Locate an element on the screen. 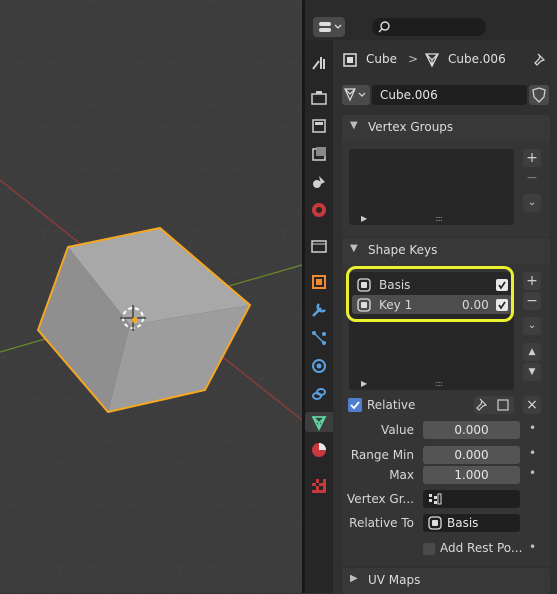 The image size is (557, 594). render-icon is located at coordinates (319, 98).